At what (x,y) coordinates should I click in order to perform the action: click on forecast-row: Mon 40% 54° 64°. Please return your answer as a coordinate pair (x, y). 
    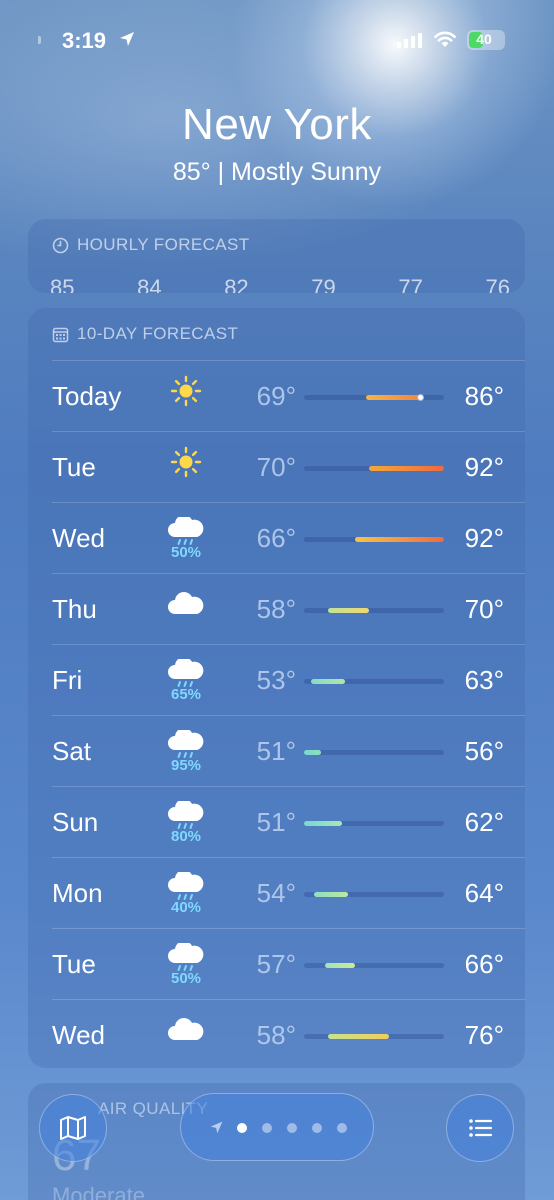
    Looking at the image, I should click on (276, 893).